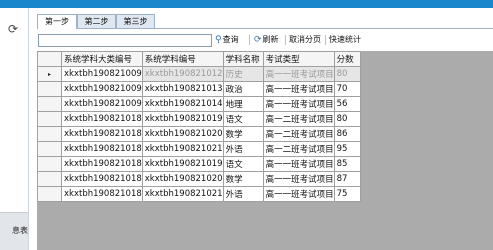  Describe the element at coordinates (347, 194) in the screenshot. I see `cell-score: 75` at that location.